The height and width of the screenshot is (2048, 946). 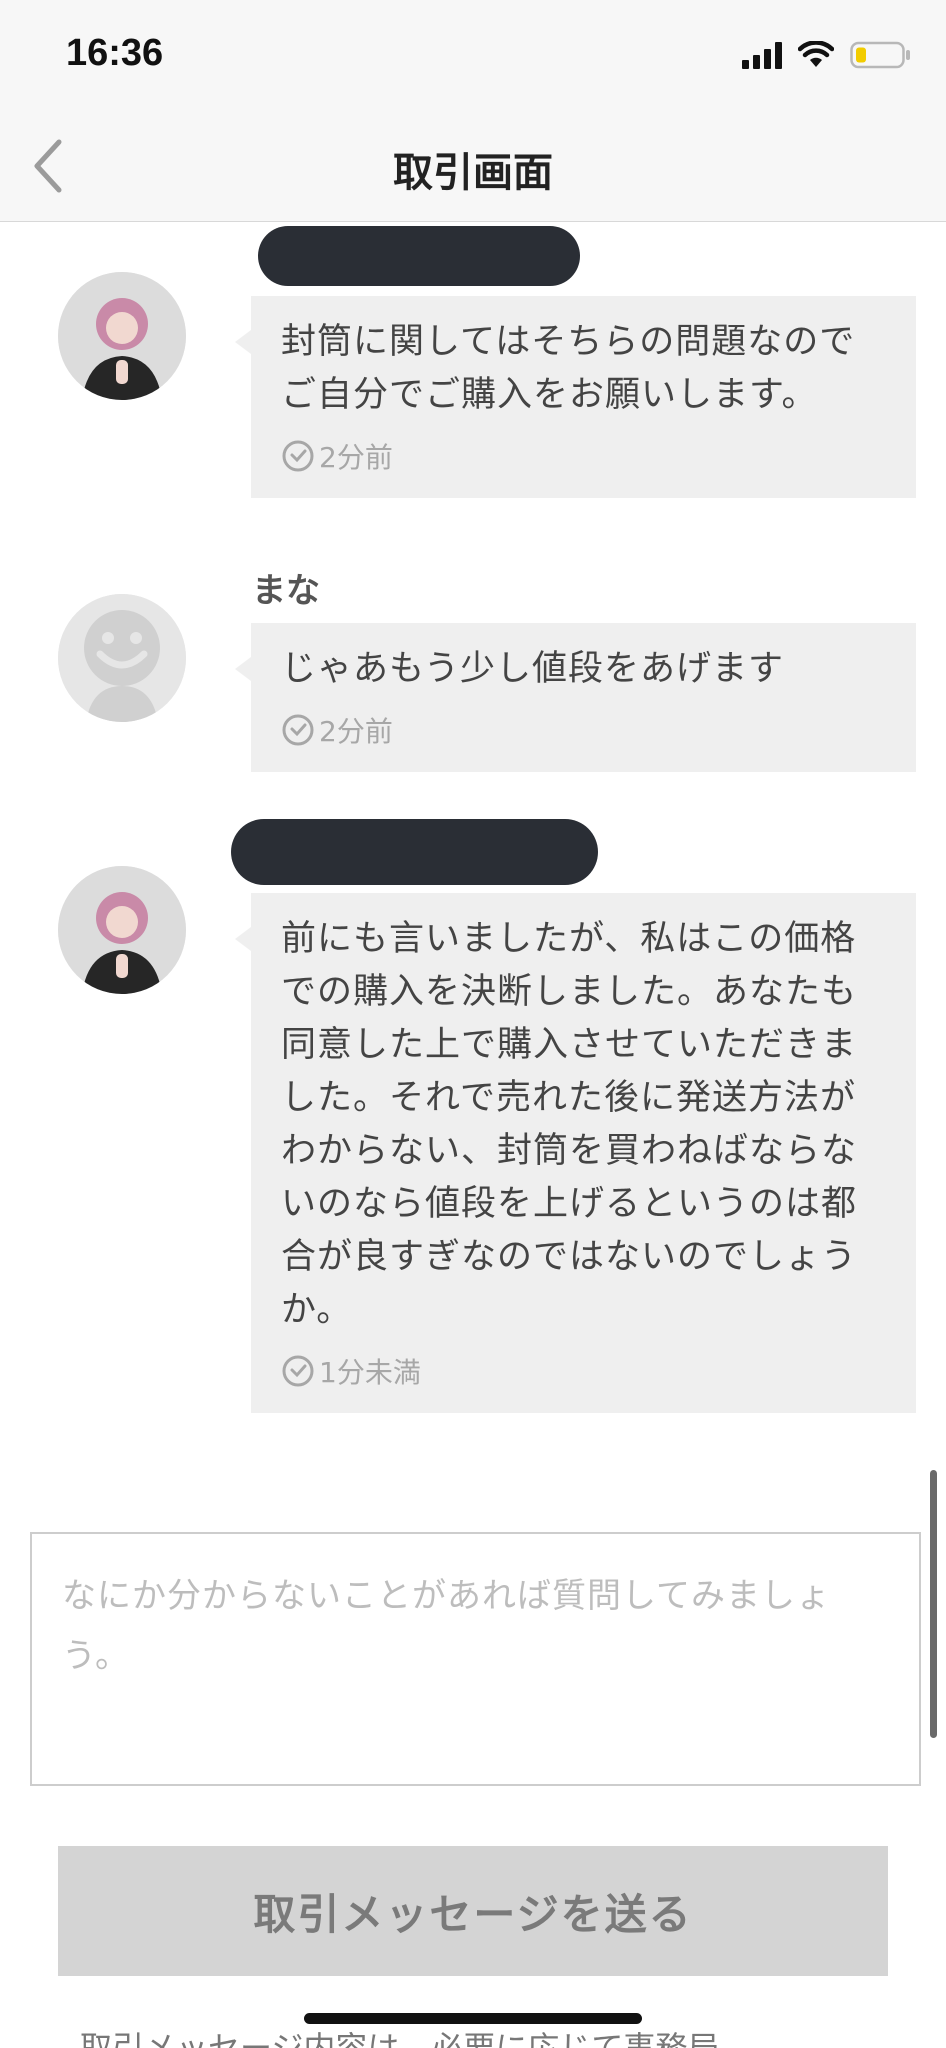 What do you see at coordinates (115, 53) in the screenshot?
I see `status-time: 16:36` at bounding box center [115, 53].